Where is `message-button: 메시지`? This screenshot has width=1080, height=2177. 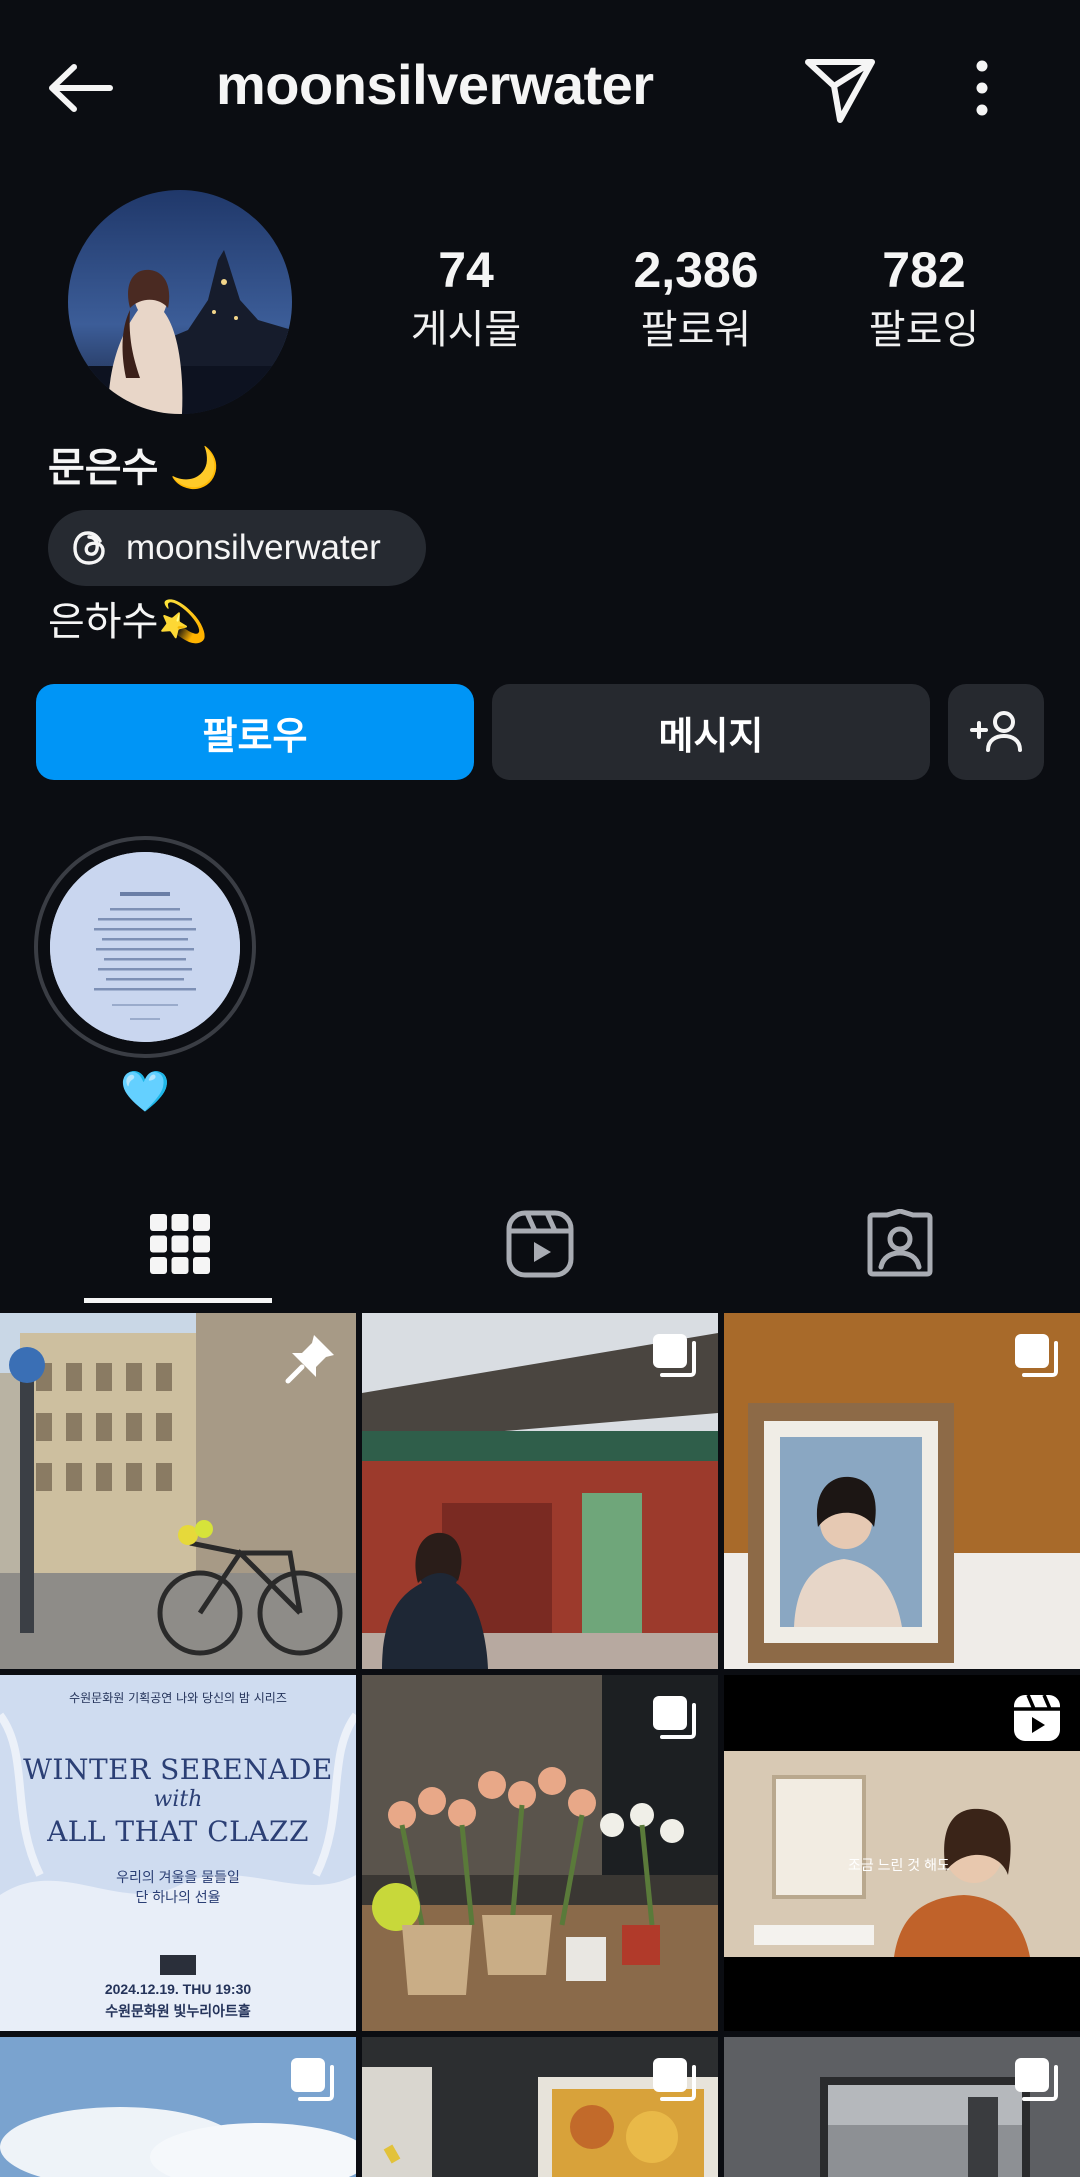
message-button: 메시지 is located at coordinates (711, 732).